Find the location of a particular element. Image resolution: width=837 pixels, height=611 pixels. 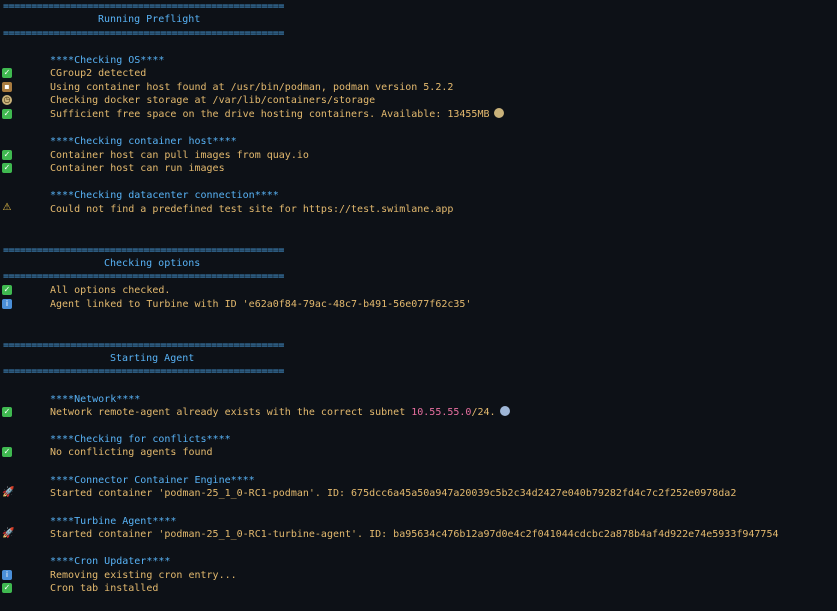

section-header-network: ****Network**** is located at coordinates (95, 399).